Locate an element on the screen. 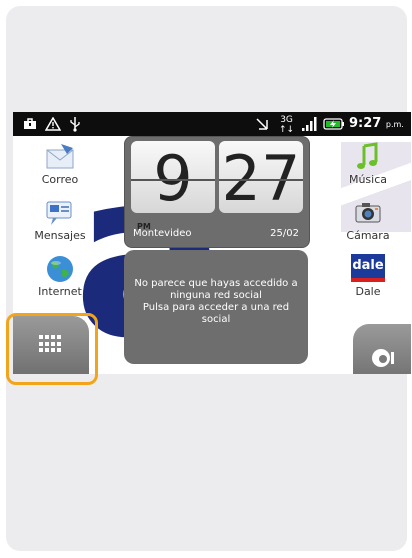 This screenshot has width=412, height=558. status-clock: 9:27 p.m. is located at coordinates (376, 123).